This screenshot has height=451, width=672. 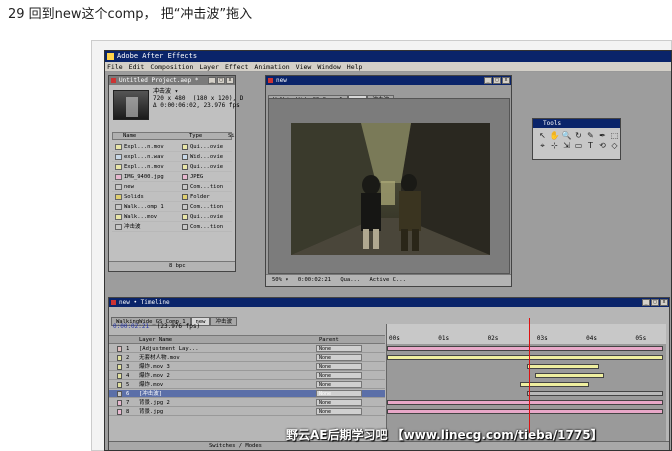 What do you see at coordinates (304, 67) in the screenshot?
I see `menu-view: View` at bounding box center [304, 67].